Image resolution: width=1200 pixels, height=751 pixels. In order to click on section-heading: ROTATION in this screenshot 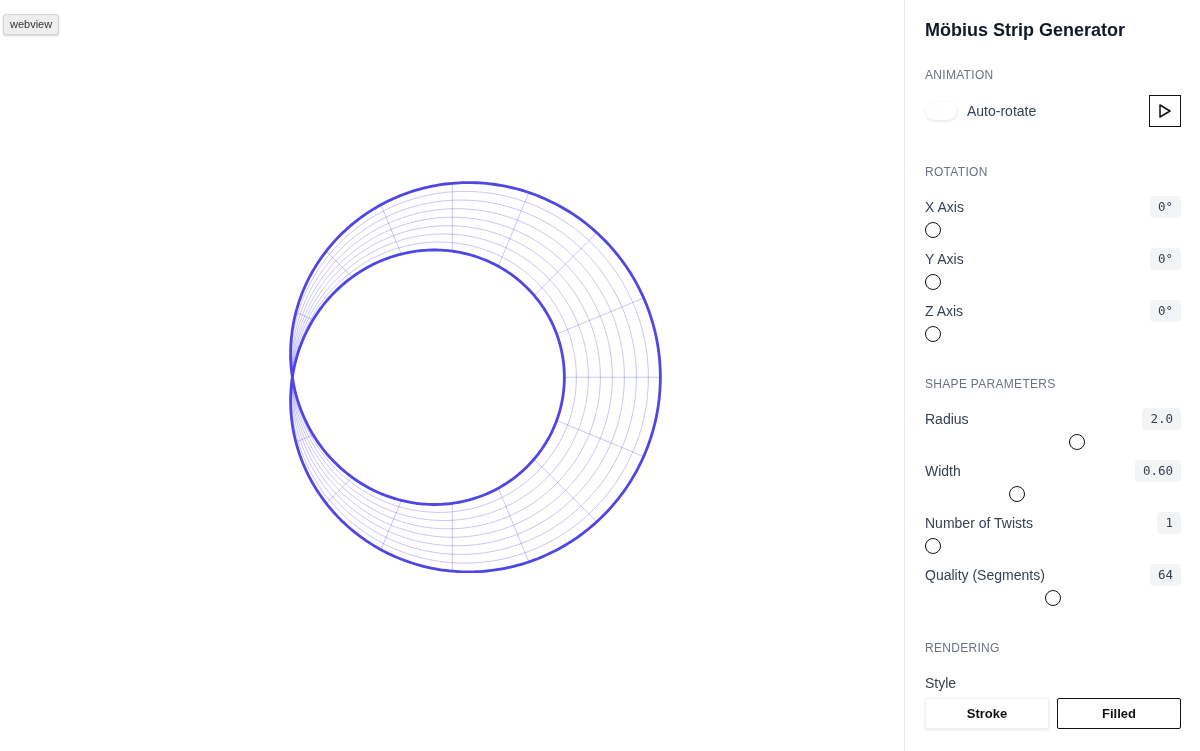, I will do `click(957, 172)`.